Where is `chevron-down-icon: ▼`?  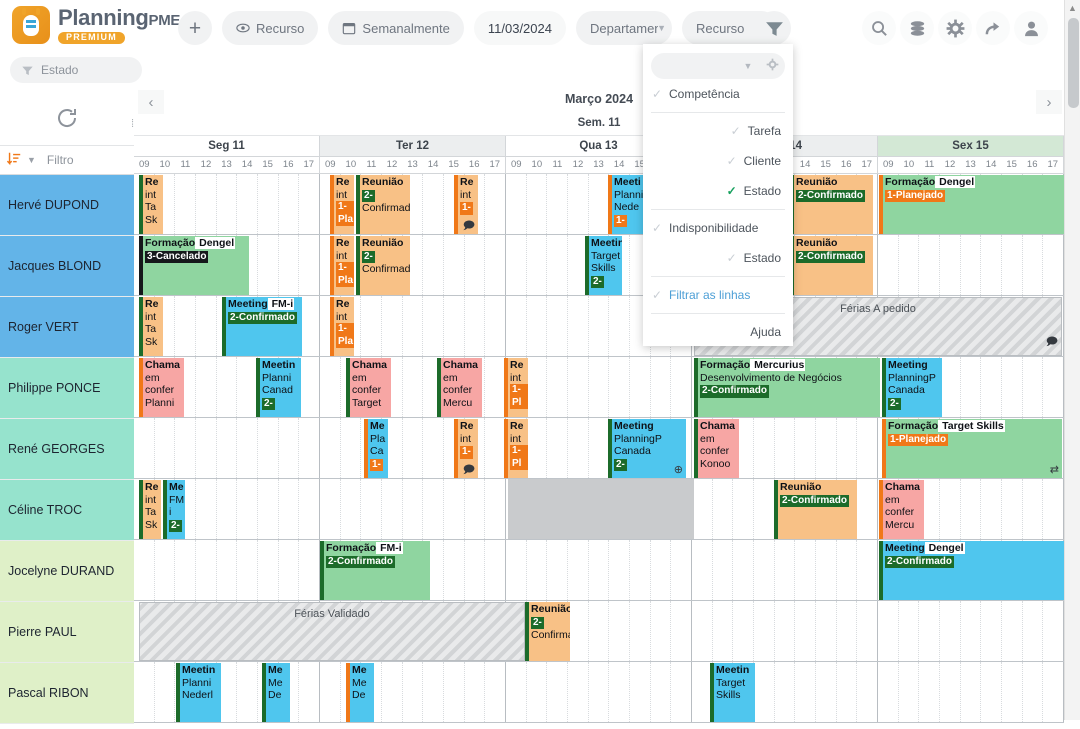 chevron-down-icon: ▼ is located at coordinates (31, 160).